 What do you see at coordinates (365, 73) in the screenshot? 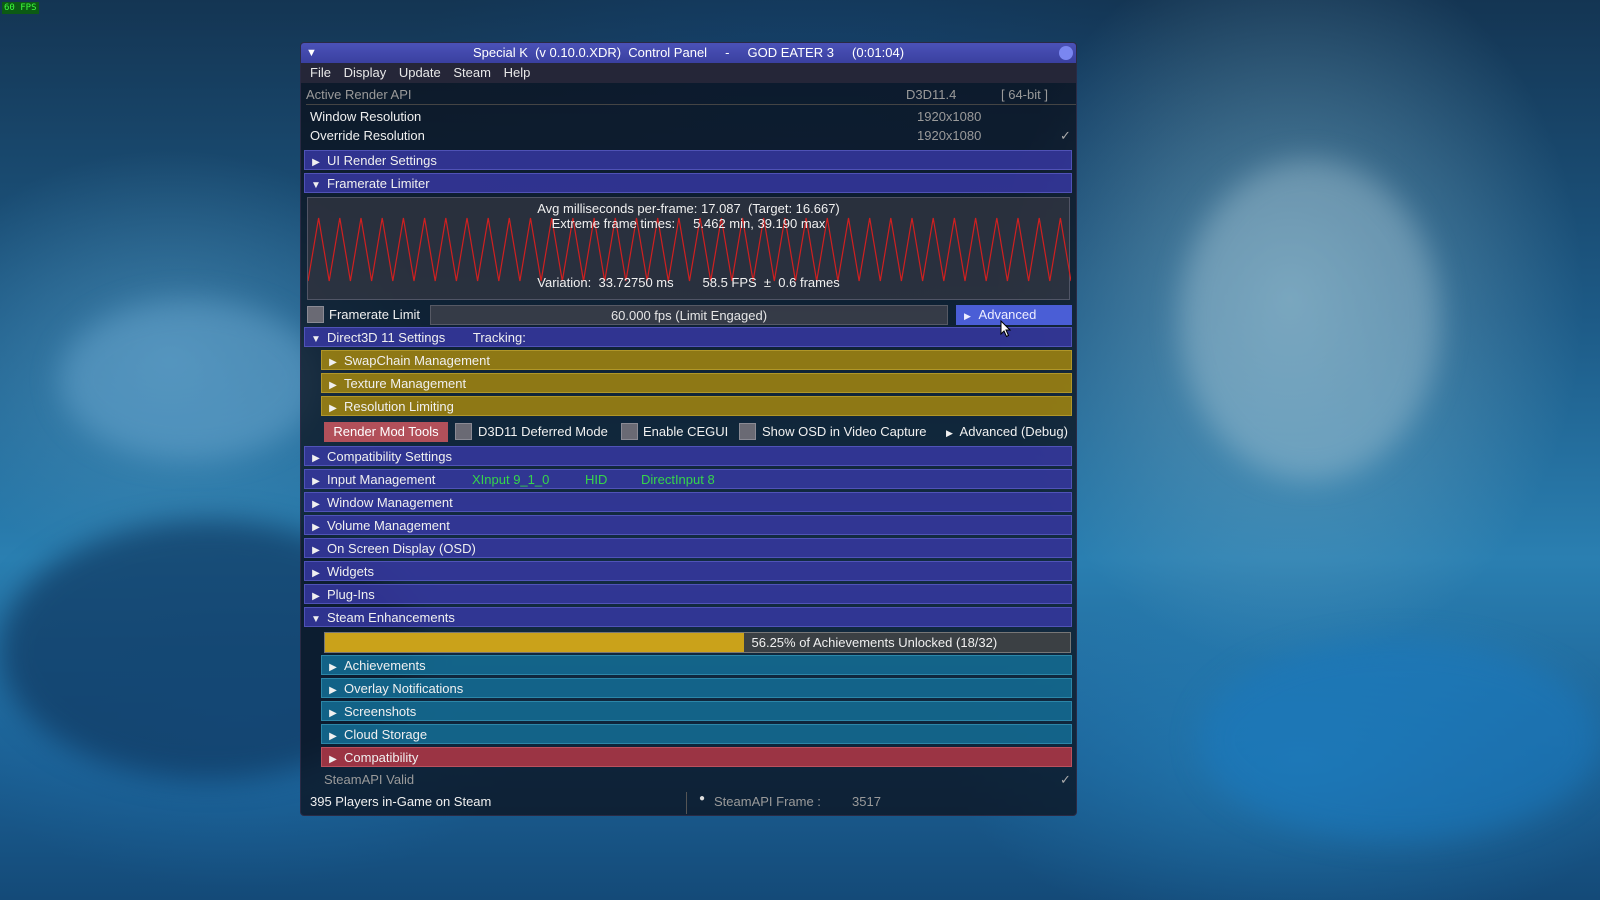
I see `menu-display: Display` at bounding box center [365, 73].